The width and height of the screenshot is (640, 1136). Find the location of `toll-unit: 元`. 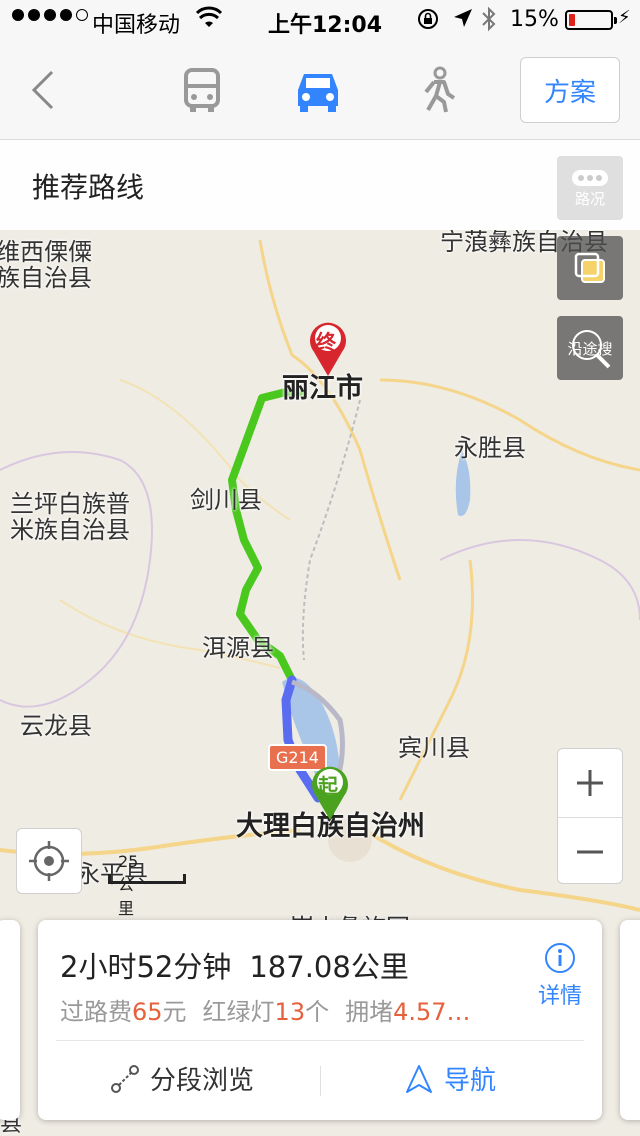

toll-unit: 元 is located at coordinates (174, 1012).